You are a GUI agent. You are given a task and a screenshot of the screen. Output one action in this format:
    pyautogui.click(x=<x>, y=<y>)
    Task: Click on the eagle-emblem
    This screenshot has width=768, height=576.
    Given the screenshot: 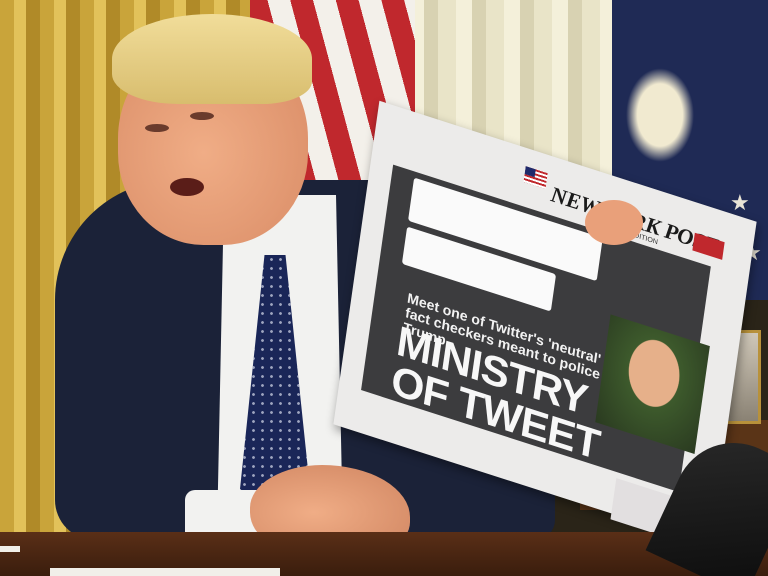 What is the action you would take?
    pyautogui.click(x=660, y=115)
    